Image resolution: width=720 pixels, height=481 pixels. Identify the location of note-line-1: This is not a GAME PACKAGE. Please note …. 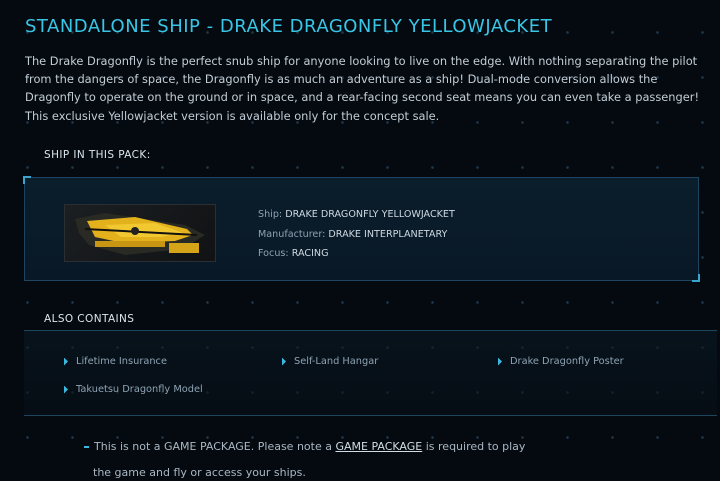
(314, 447).